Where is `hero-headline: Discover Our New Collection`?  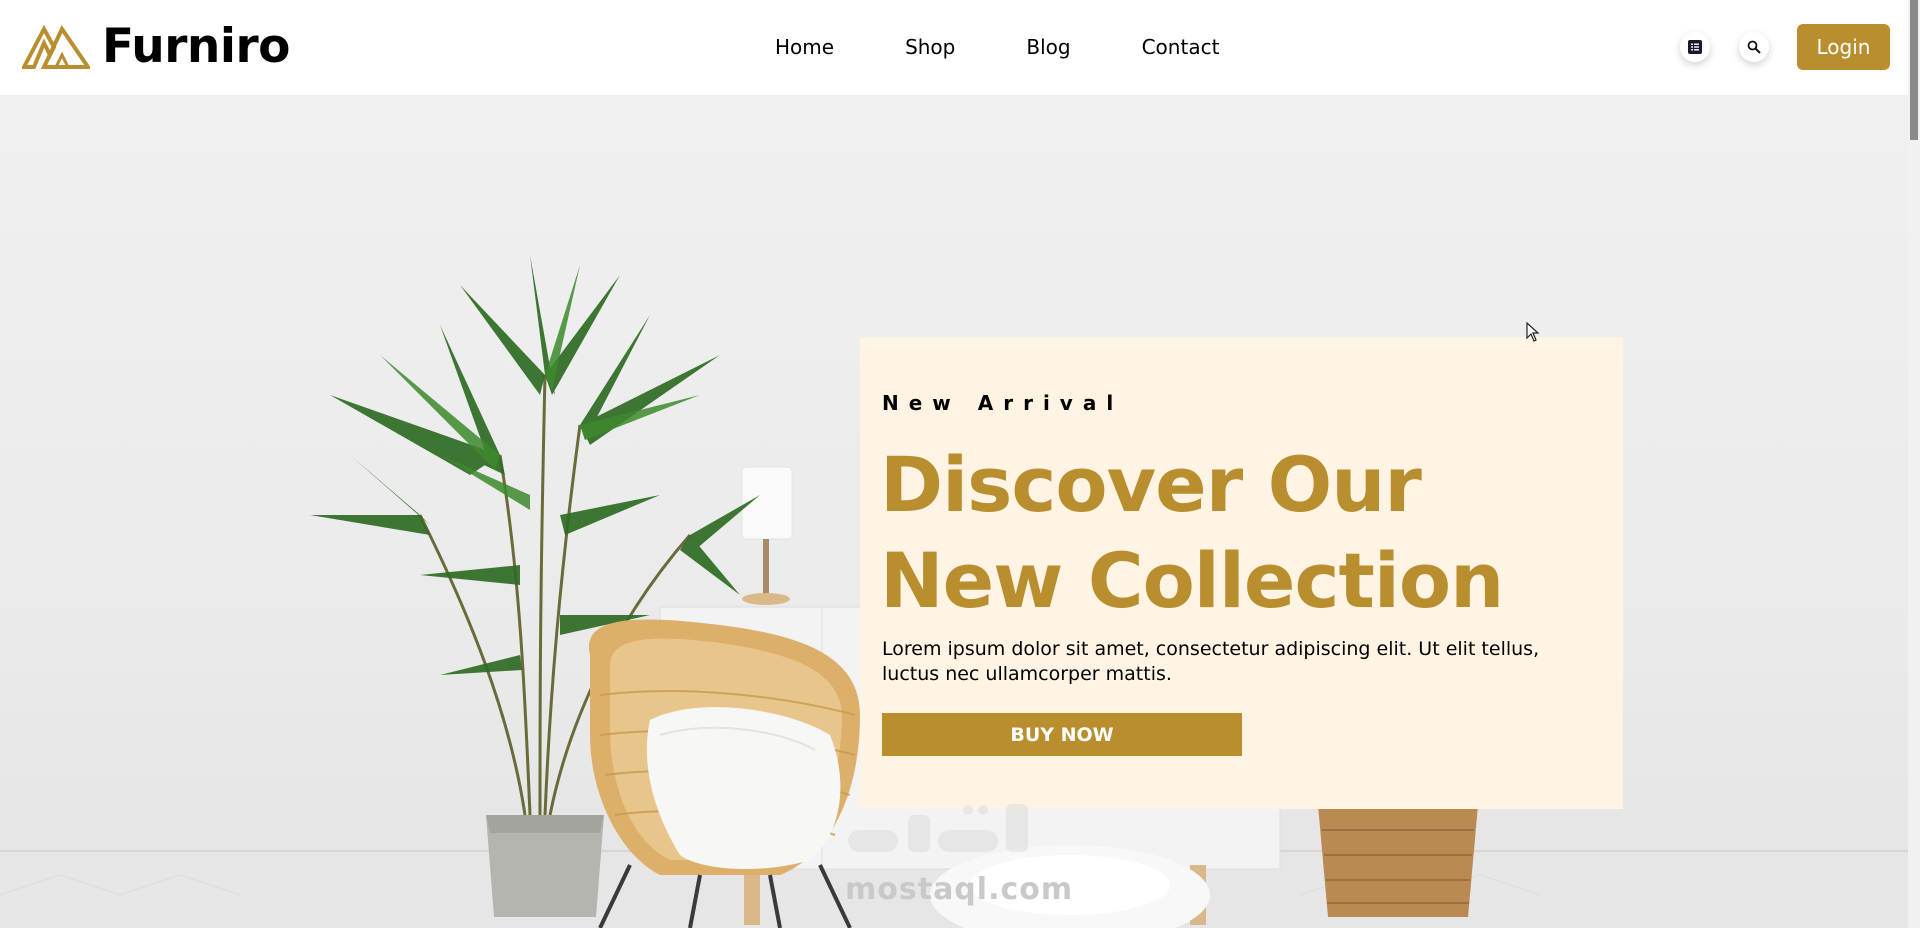 hero-headline: Discover Our New Collection is located at coordinates (1240, 533).